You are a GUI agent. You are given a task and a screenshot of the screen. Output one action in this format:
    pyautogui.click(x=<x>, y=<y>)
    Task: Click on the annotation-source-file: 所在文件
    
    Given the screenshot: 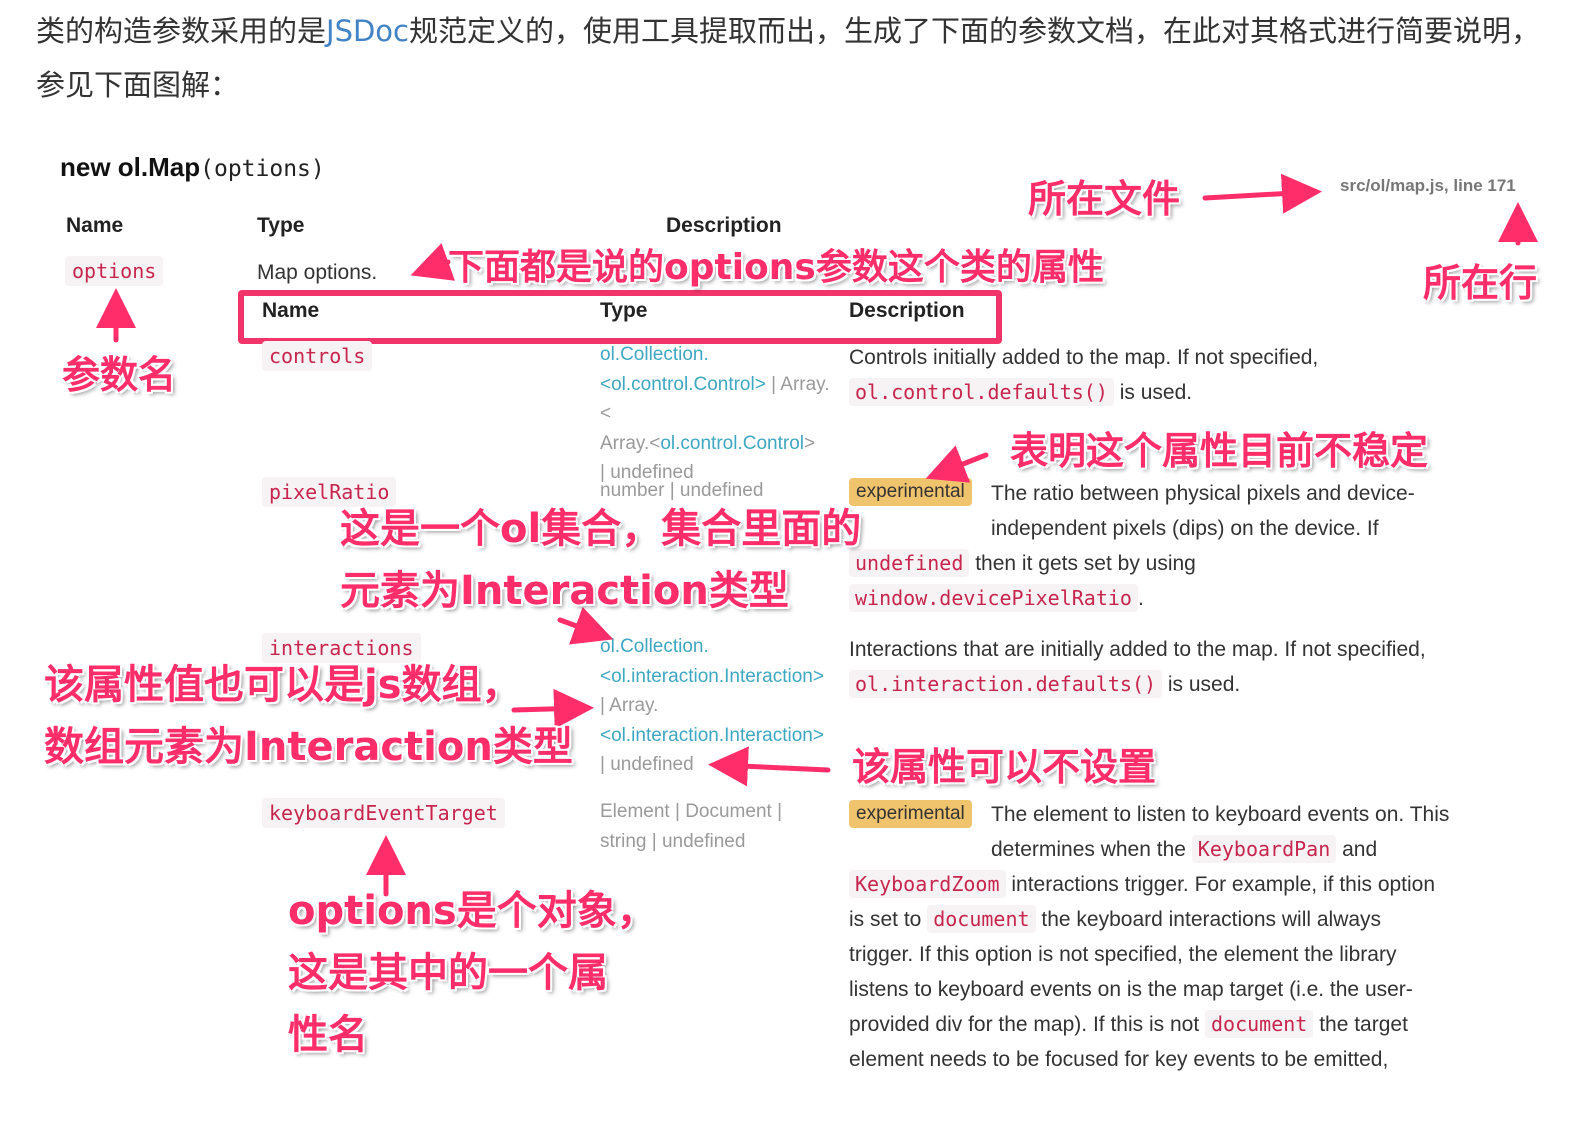 What is the action you would take?
    pyautogui.click(x=1104, y=199)
    